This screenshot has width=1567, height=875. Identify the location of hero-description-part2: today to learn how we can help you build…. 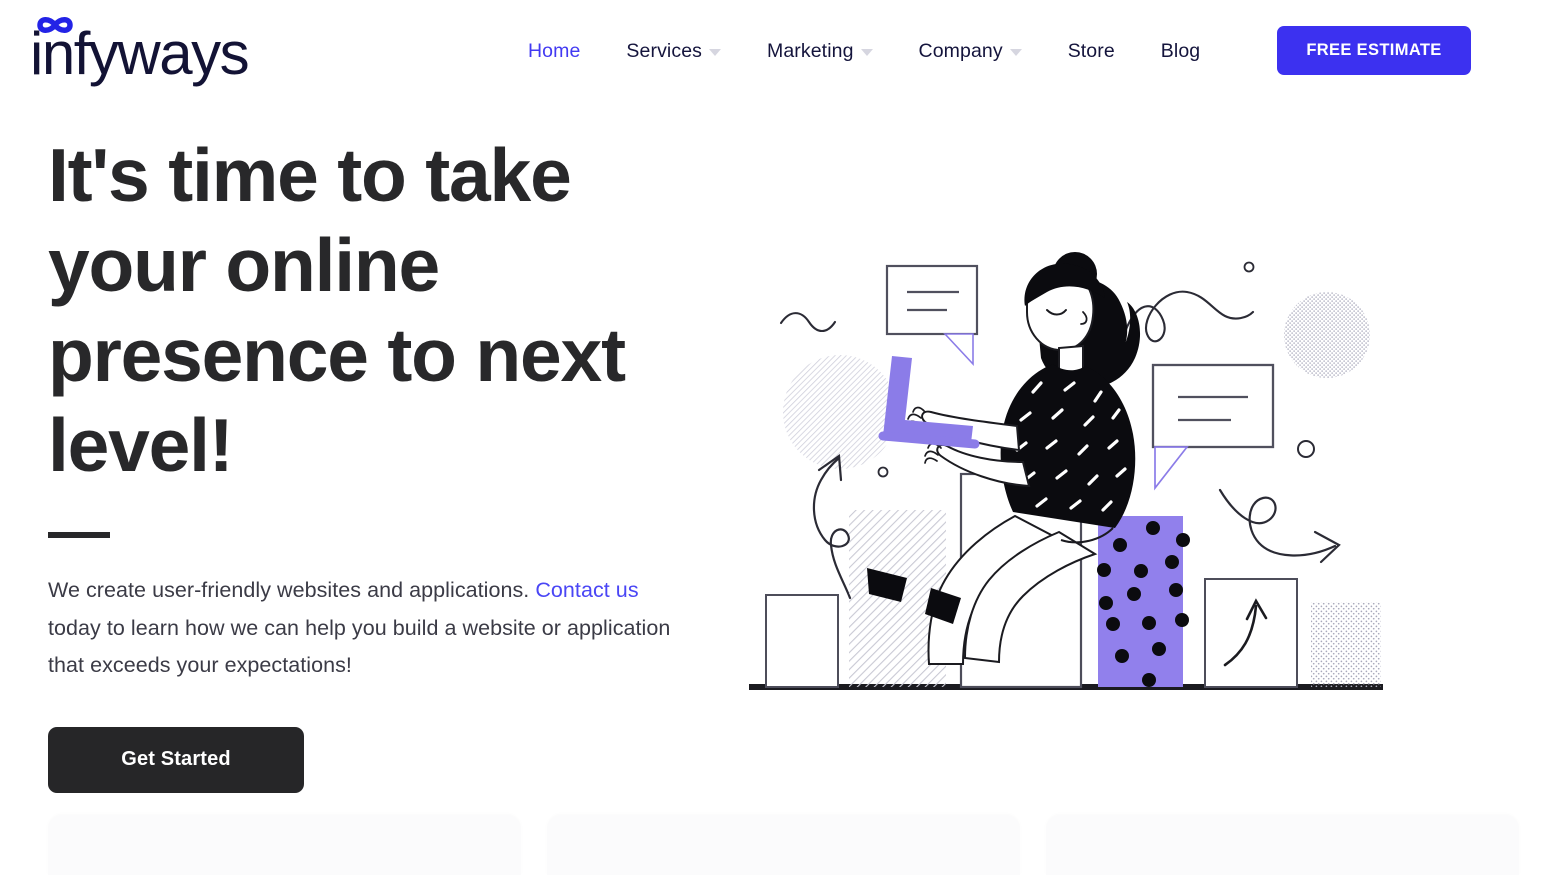
(359, 646).